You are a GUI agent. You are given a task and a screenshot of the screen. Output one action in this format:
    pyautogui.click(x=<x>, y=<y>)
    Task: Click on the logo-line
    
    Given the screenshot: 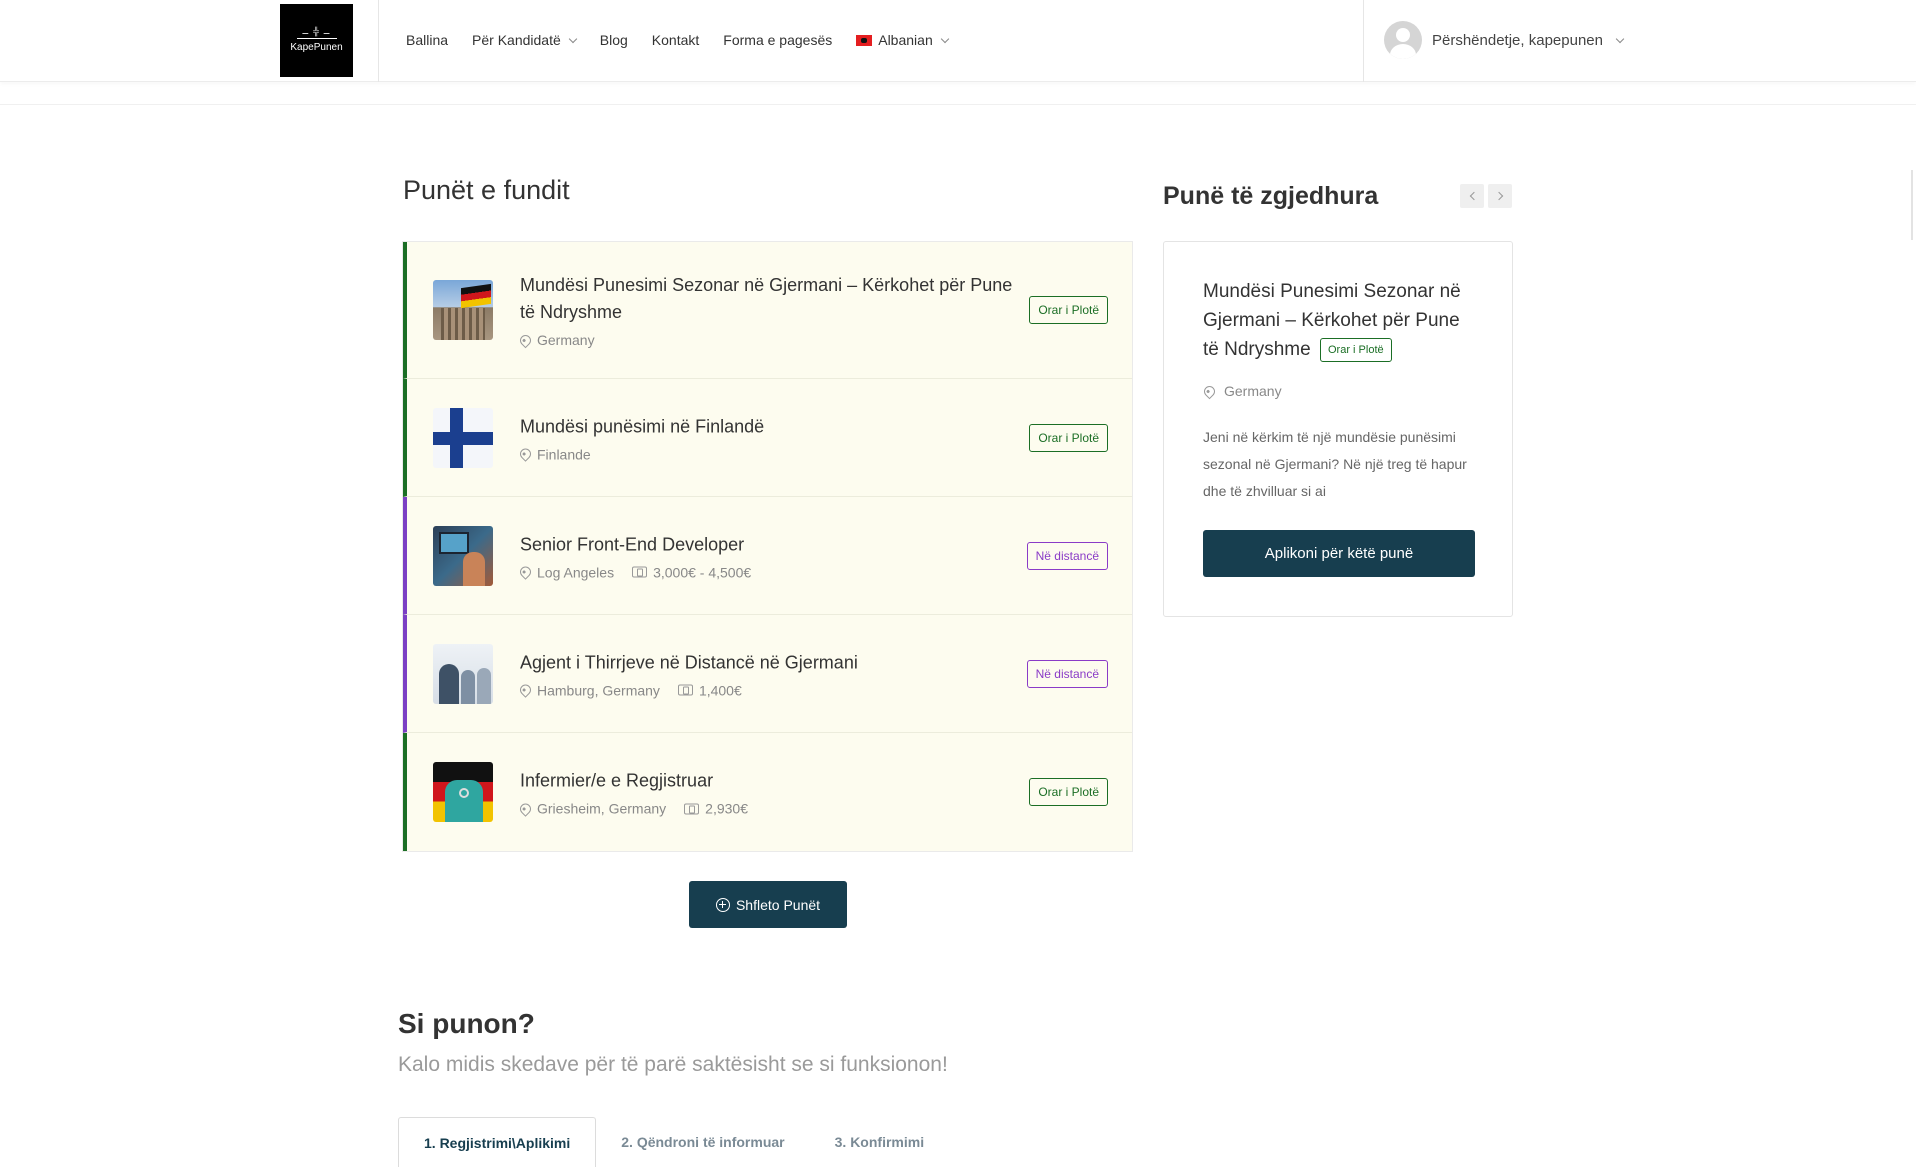 What is the action you would take?
    pyautogui.click(x=316, y=38)
    